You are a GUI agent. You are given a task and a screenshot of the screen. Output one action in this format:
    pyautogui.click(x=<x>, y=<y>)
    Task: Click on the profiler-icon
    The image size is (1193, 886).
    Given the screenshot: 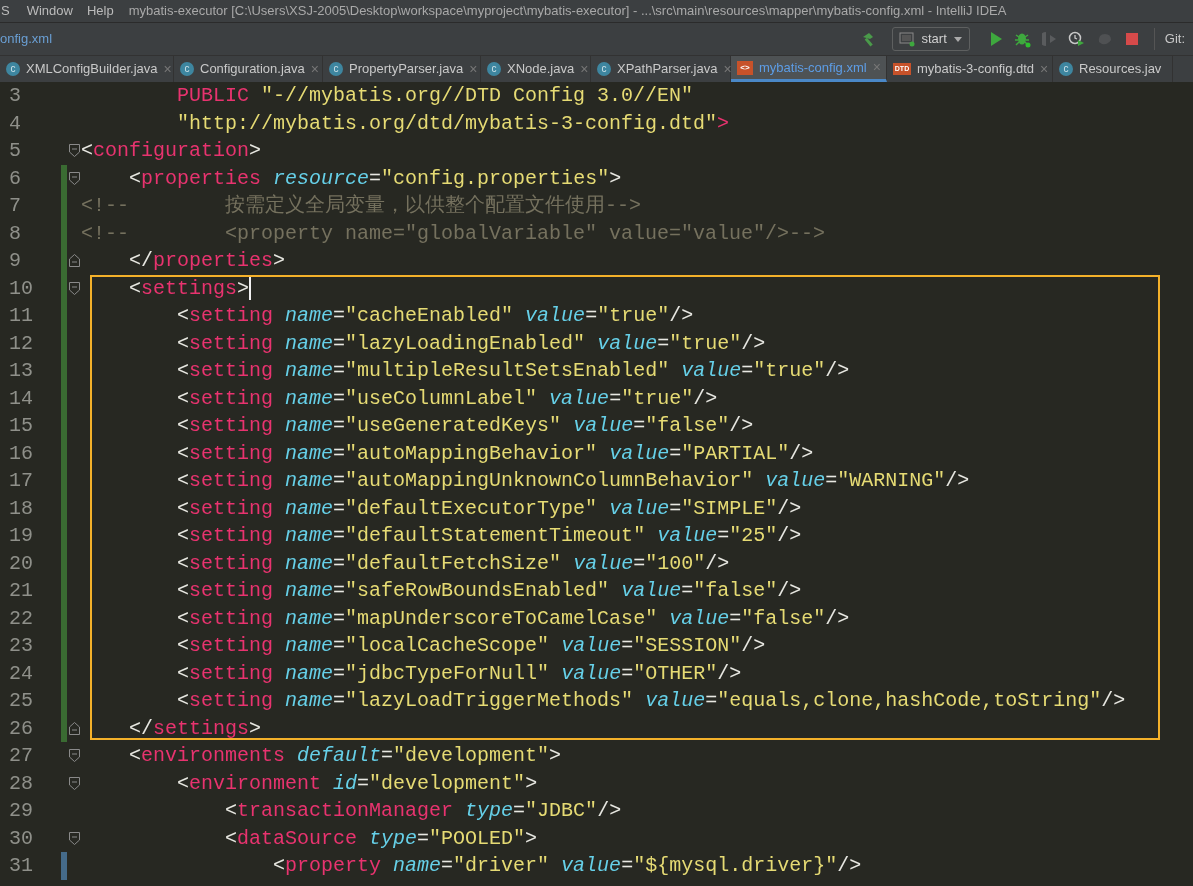 What is the action you would take?
    pyautogui.click(x=1076, y=39)
    